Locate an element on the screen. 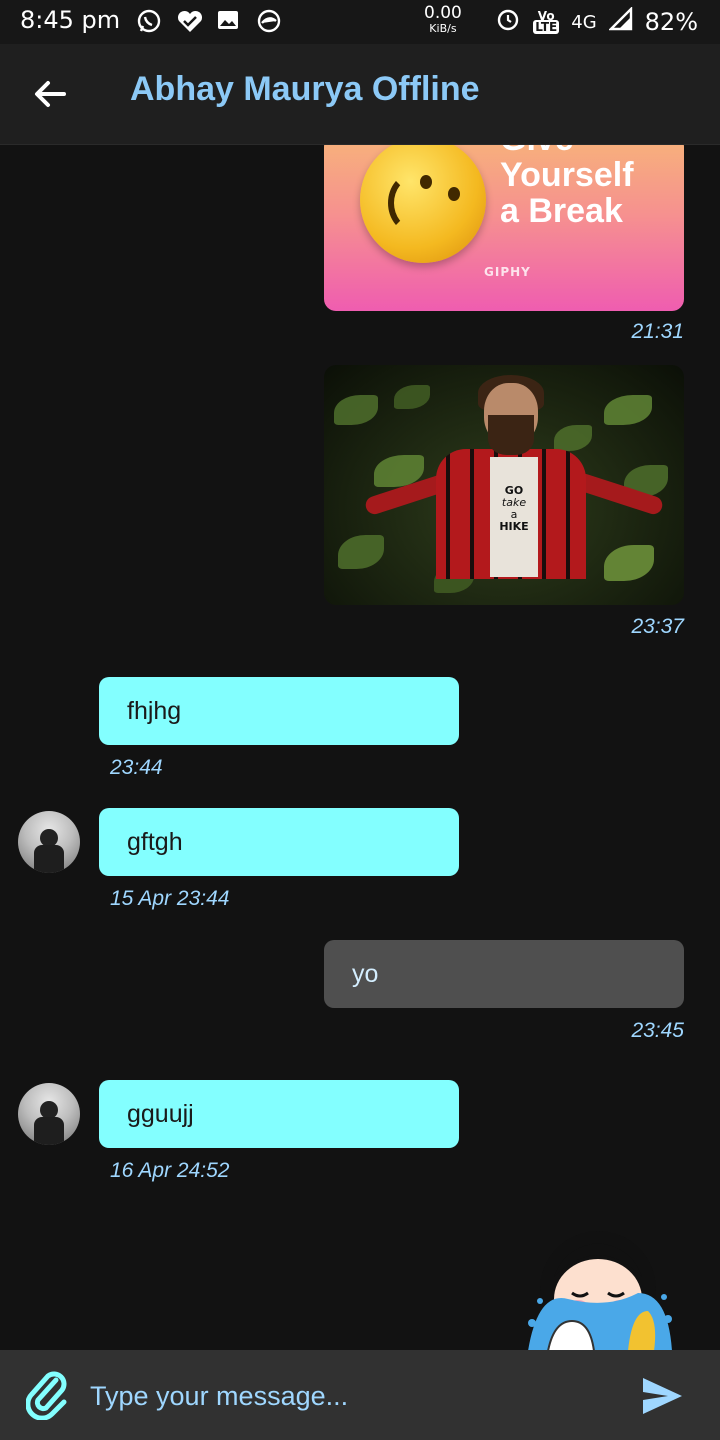  gif-message: Give Yourself a Break GIPHY is located at coordinates (504, 228).